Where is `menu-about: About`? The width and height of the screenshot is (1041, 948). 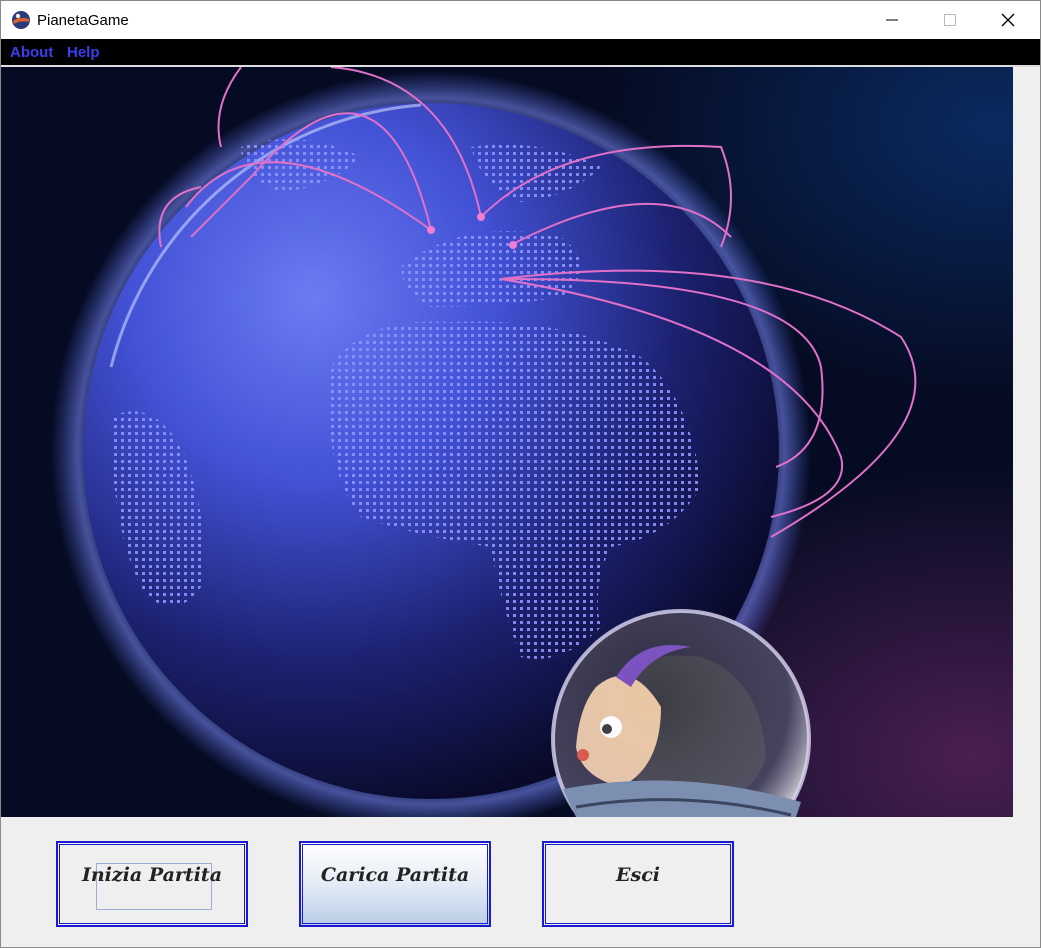 menu-about: About is located at coordinates (31, 52).